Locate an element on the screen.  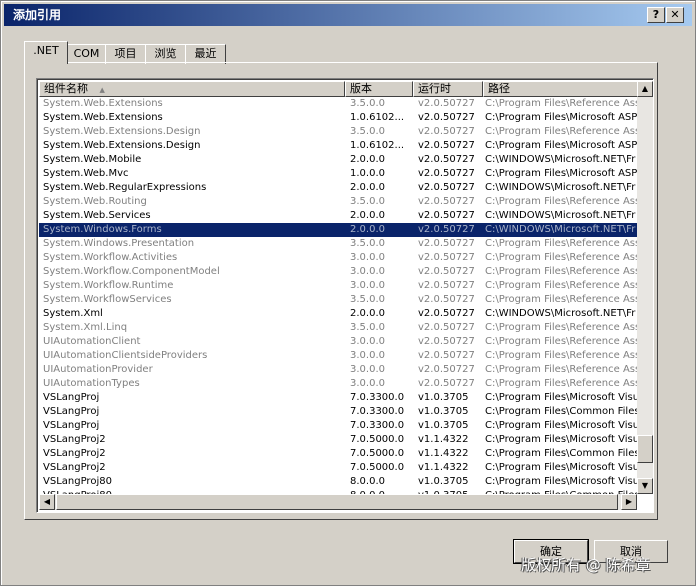
tab-com: COM is located at coordinates (86, 54).